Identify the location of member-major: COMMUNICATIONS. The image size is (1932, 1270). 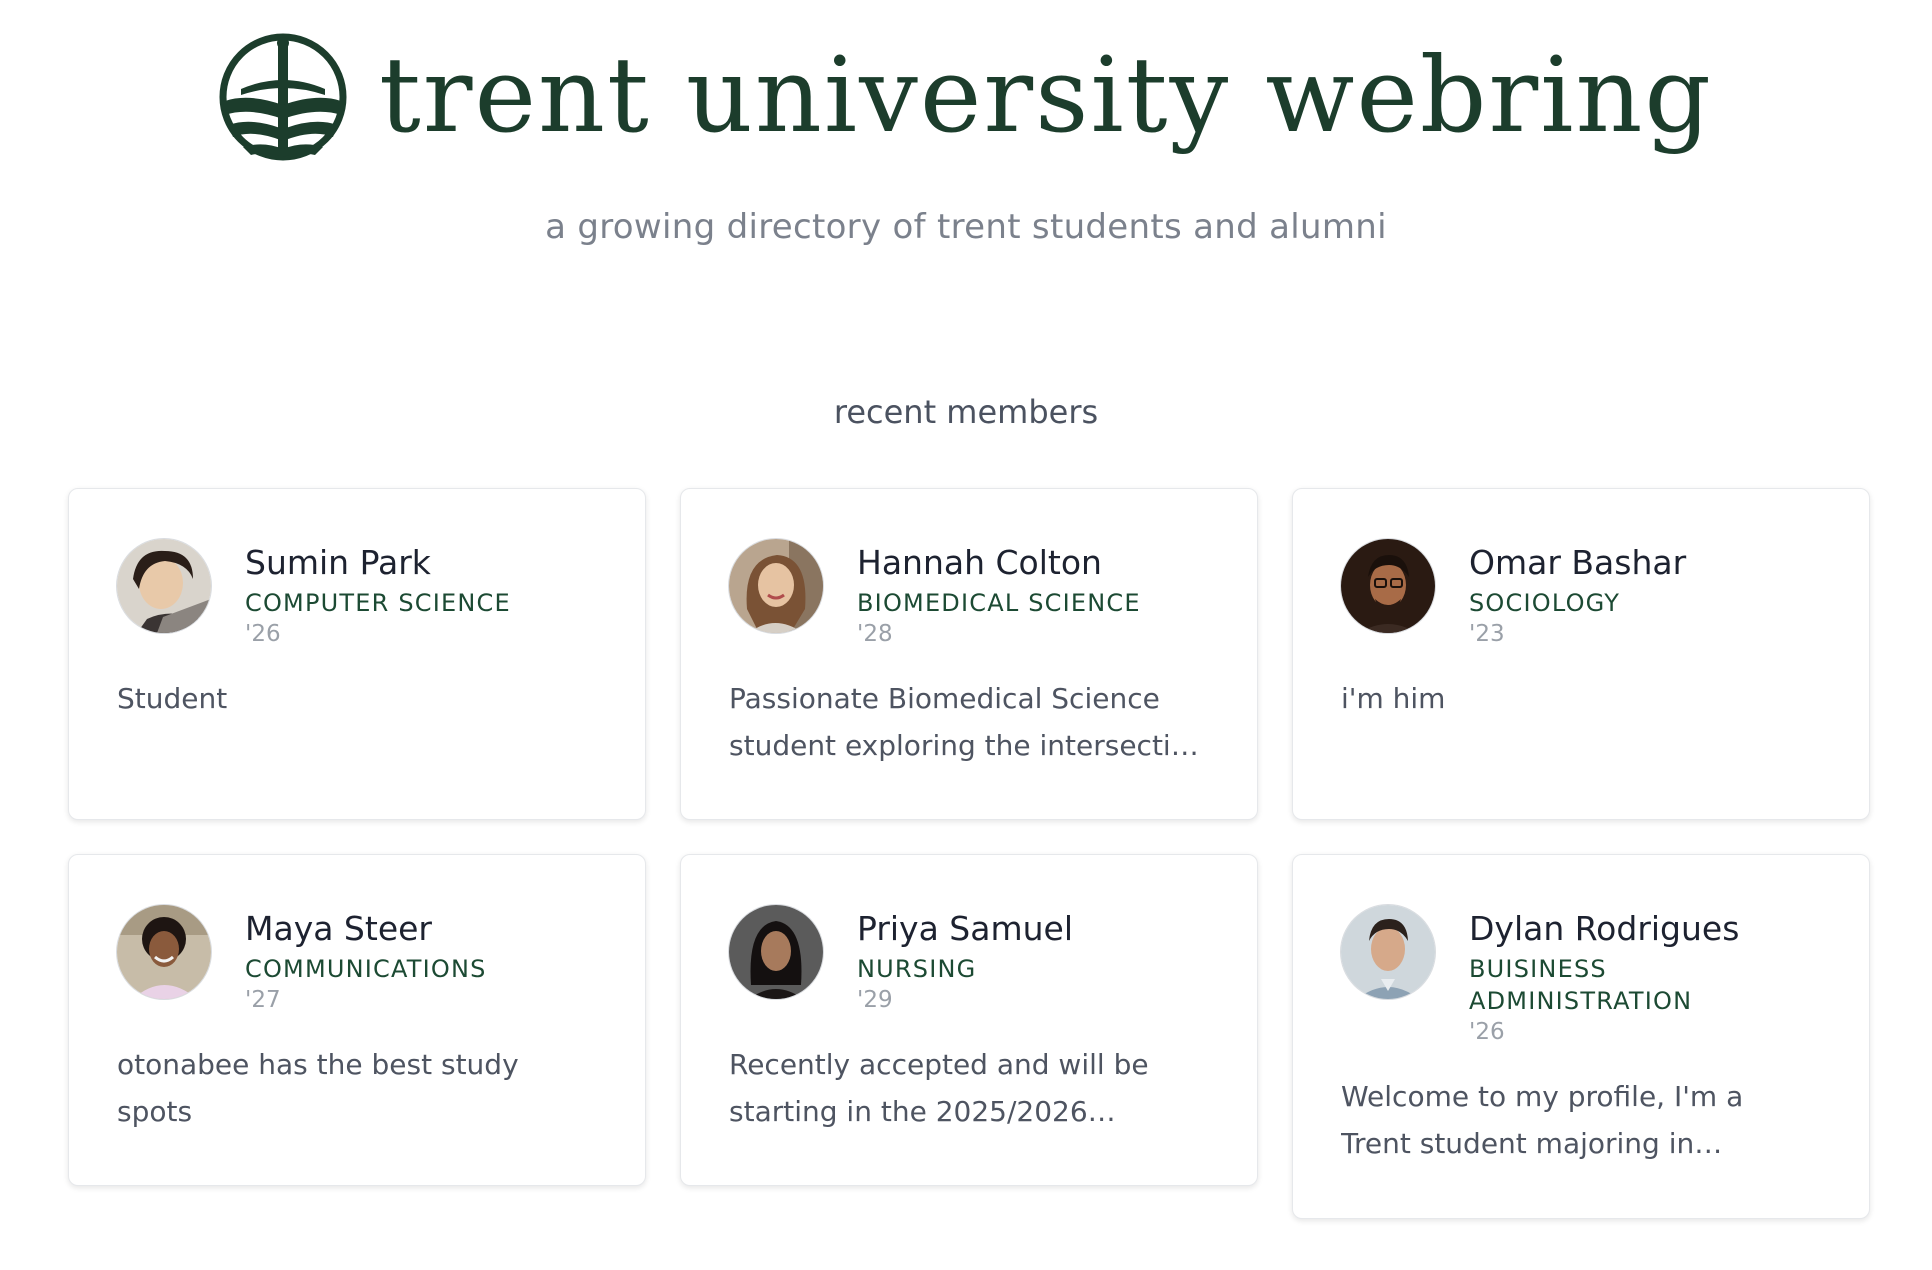
(366, 969).